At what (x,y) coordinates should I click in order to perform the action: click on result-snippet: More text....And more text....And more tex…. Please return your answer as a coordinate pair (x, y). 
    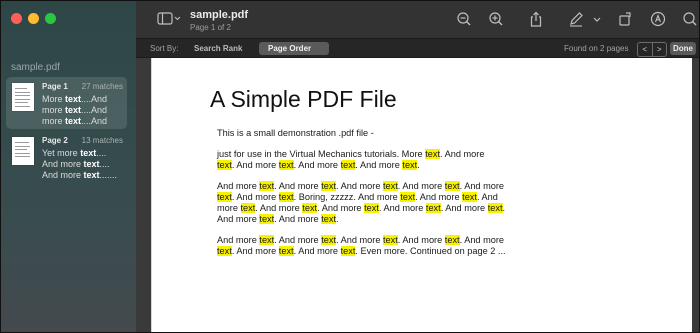
    Looking at the image, I should click on (74, 110).